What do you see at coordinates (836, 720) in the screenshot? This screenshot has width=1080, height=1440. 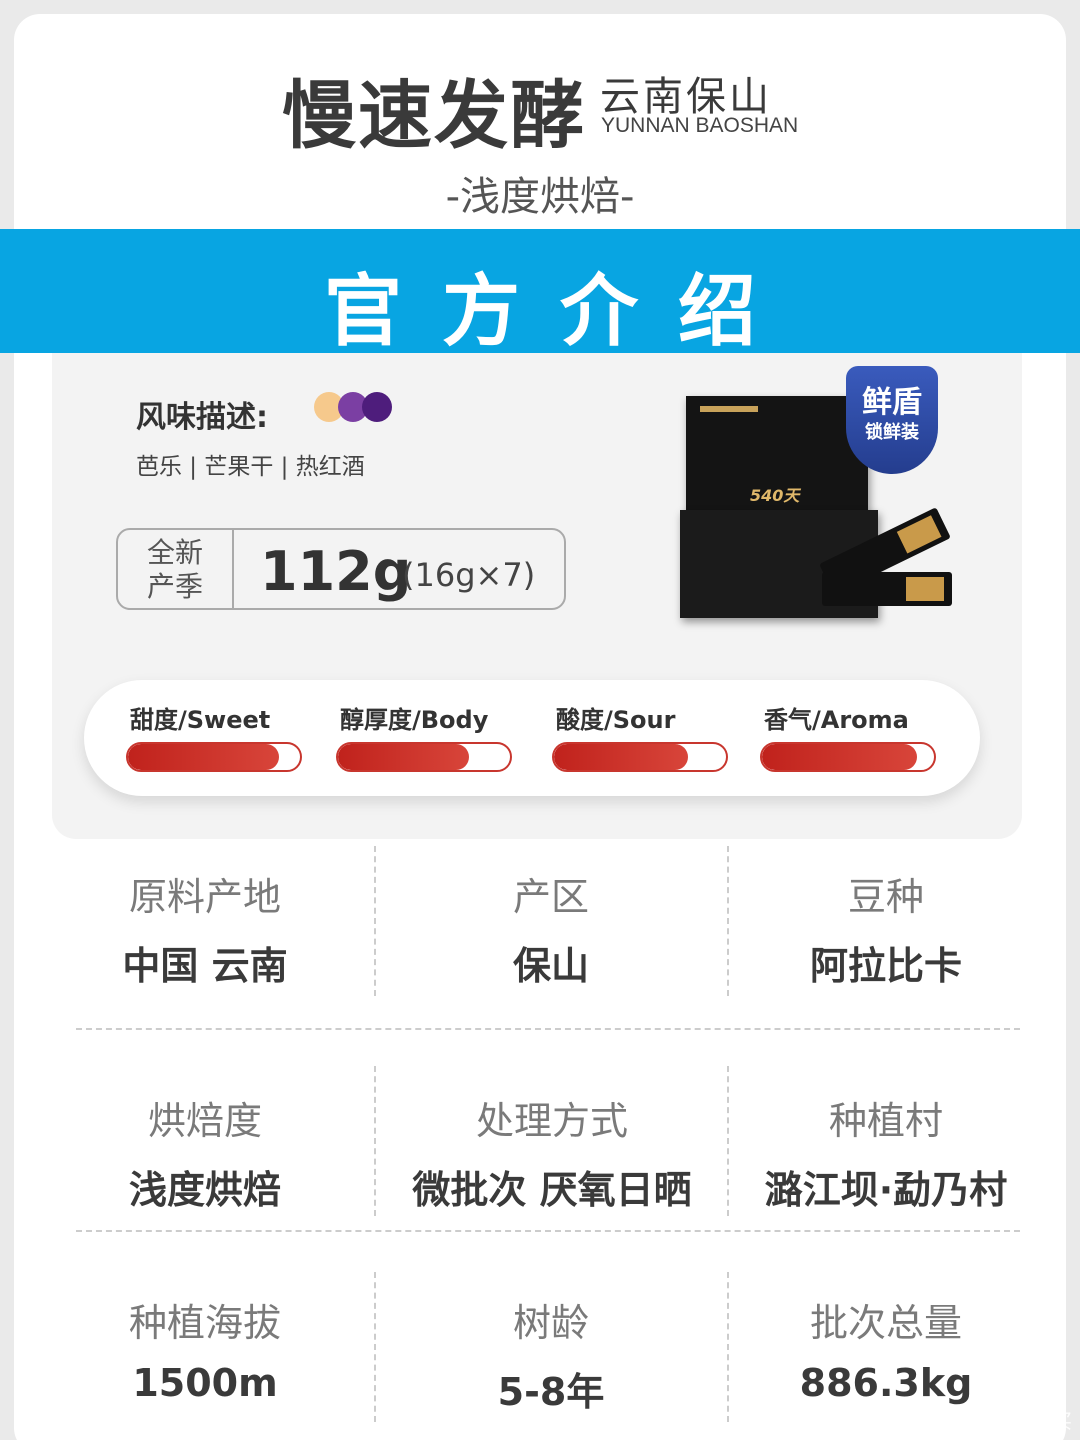 I see `meter-label: 香气/Aroma` at bounding box center [836, 720].